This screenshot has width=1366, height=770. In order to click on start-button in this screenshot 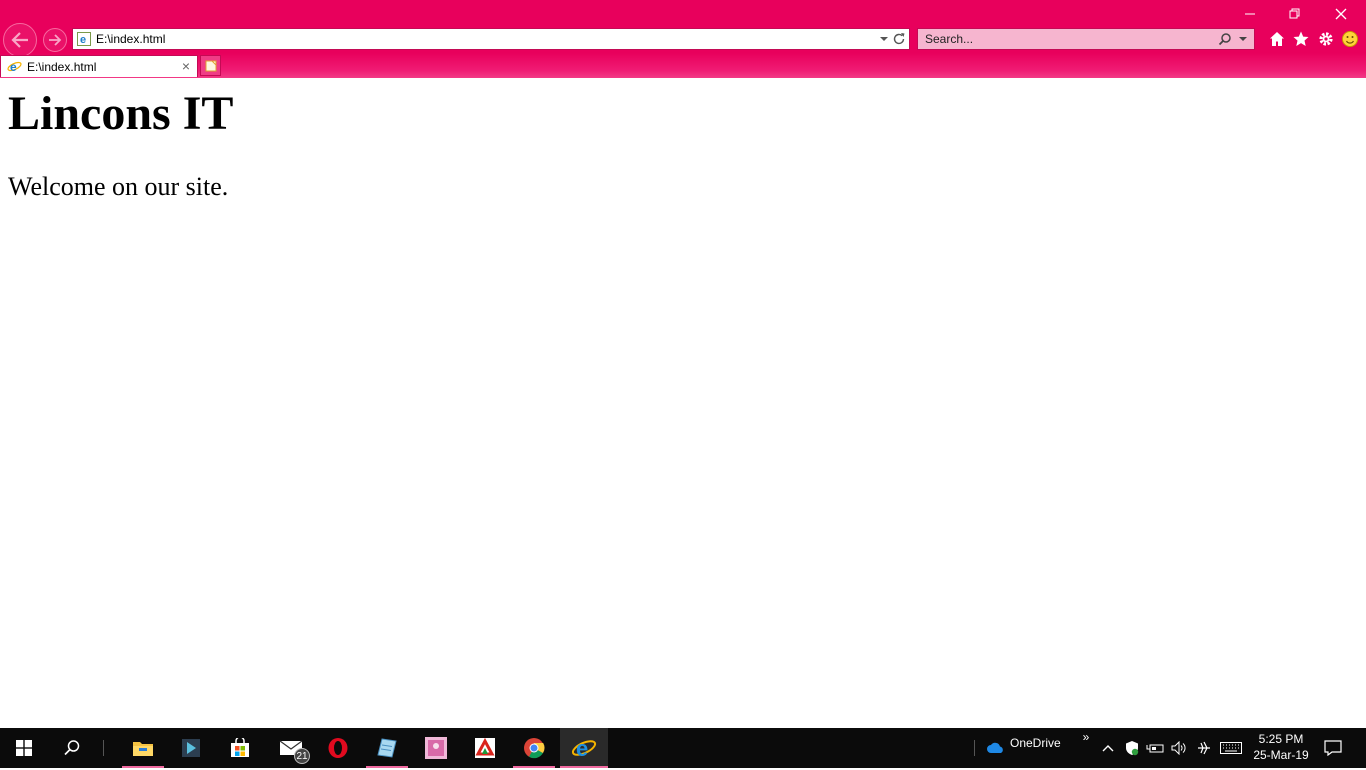, I will do `click(24, 748)`.